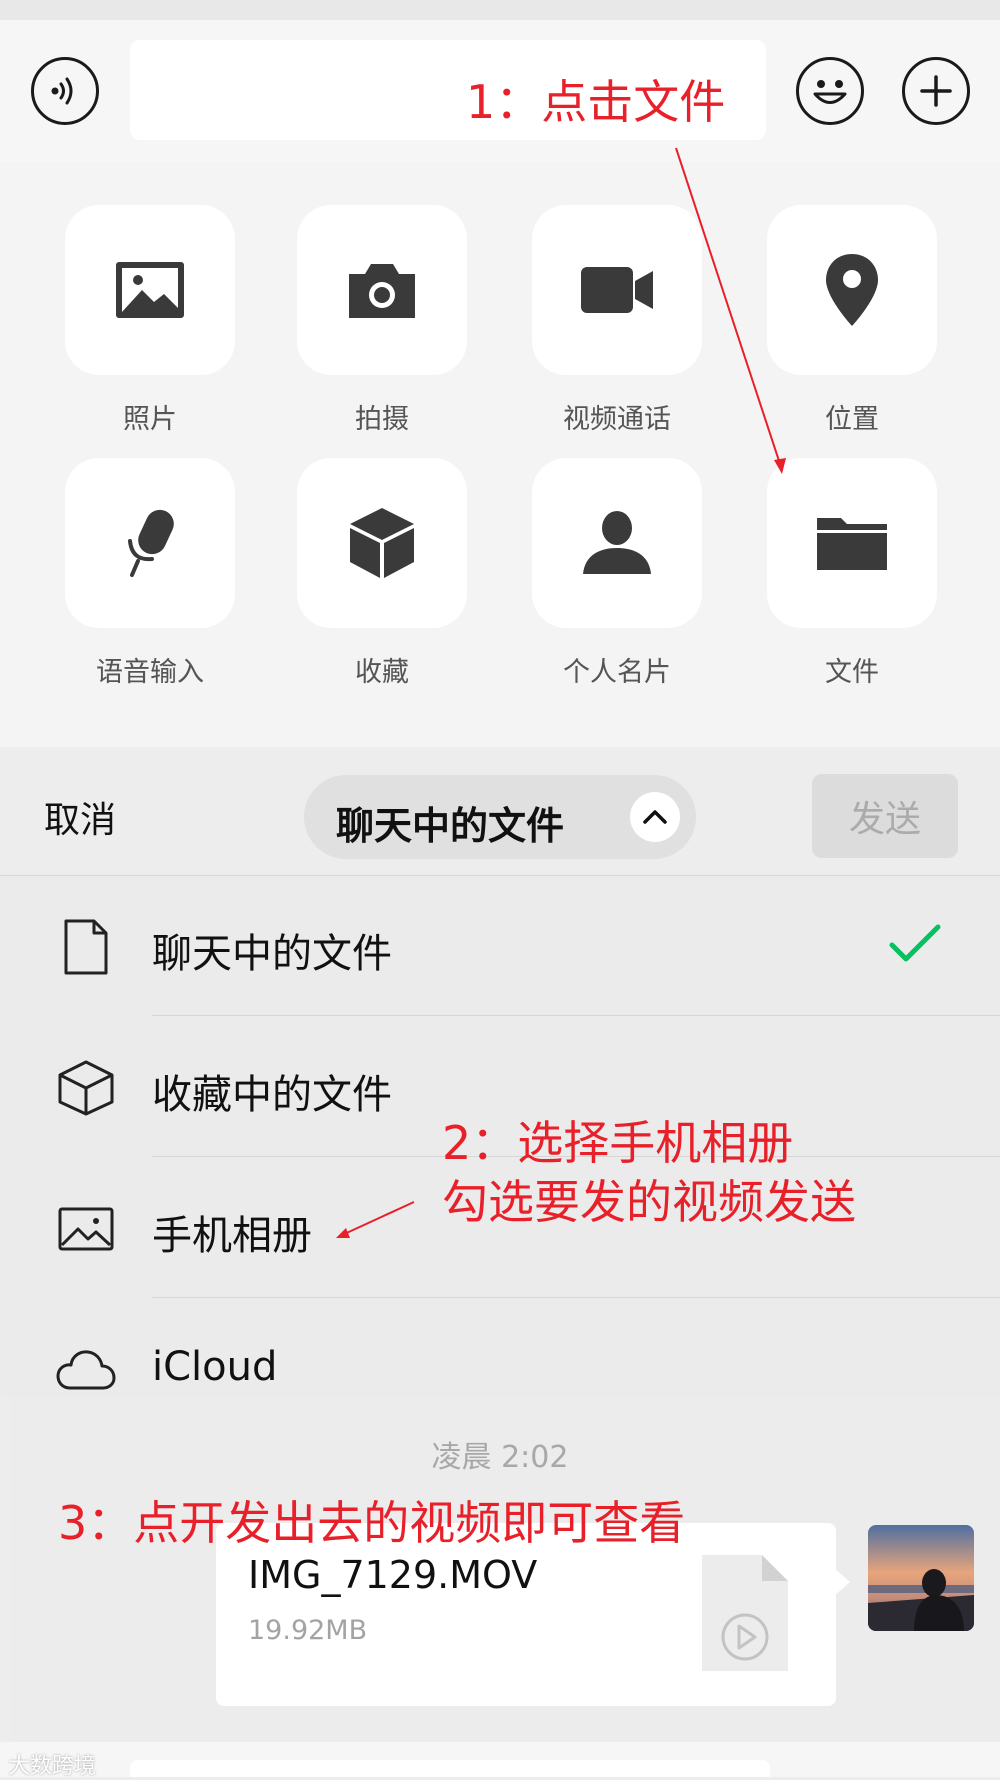  Describe the element at coordinates (375, 1219) in the screenshot. I see `arrow-to-album` at that location.